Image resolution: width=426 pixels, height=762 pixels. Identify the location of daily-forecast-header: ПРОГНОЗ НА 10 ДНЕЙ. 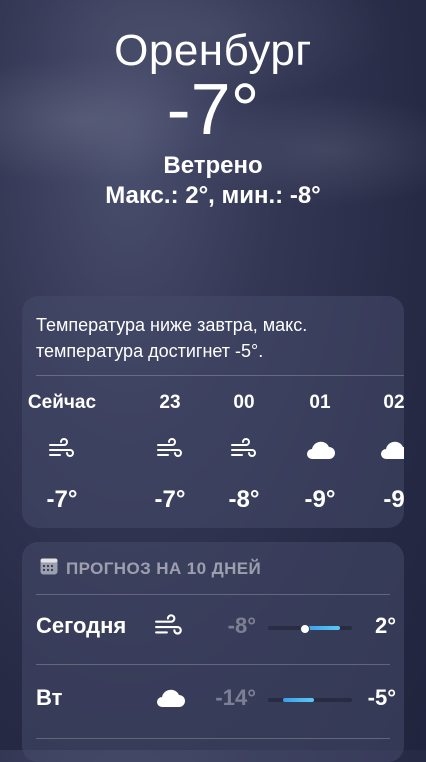
(150, 569).